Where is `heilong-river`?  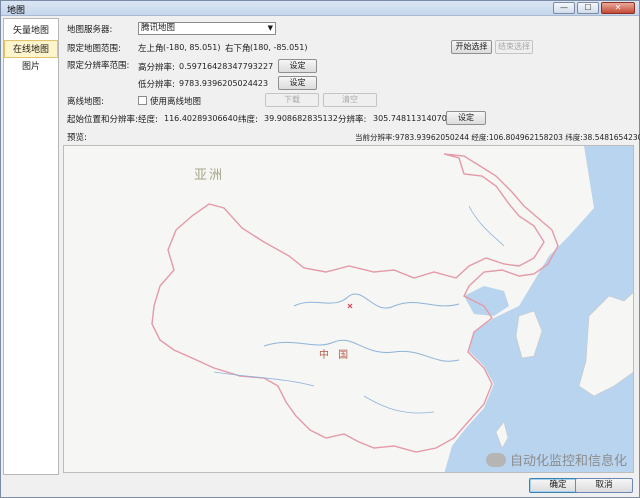 heilong-river is located at coordinates (486, 226).